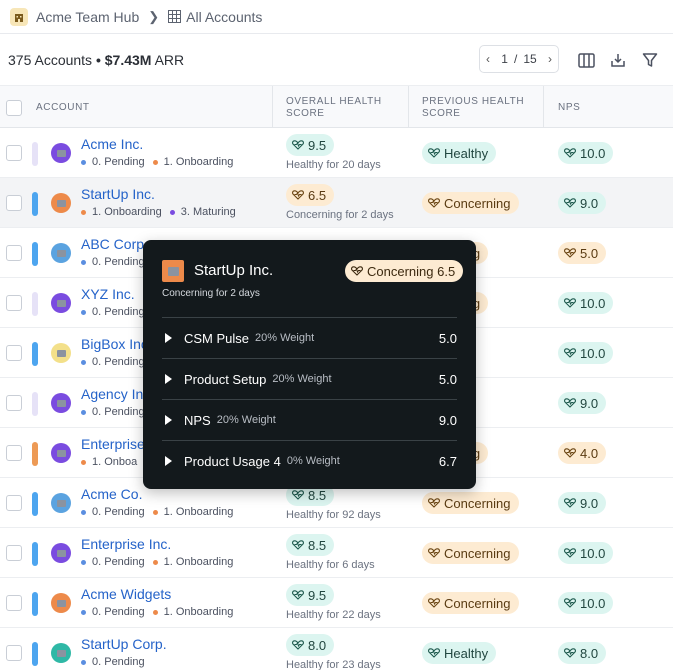  I want to click on prev-page-button: ‹, so click(488, 59).